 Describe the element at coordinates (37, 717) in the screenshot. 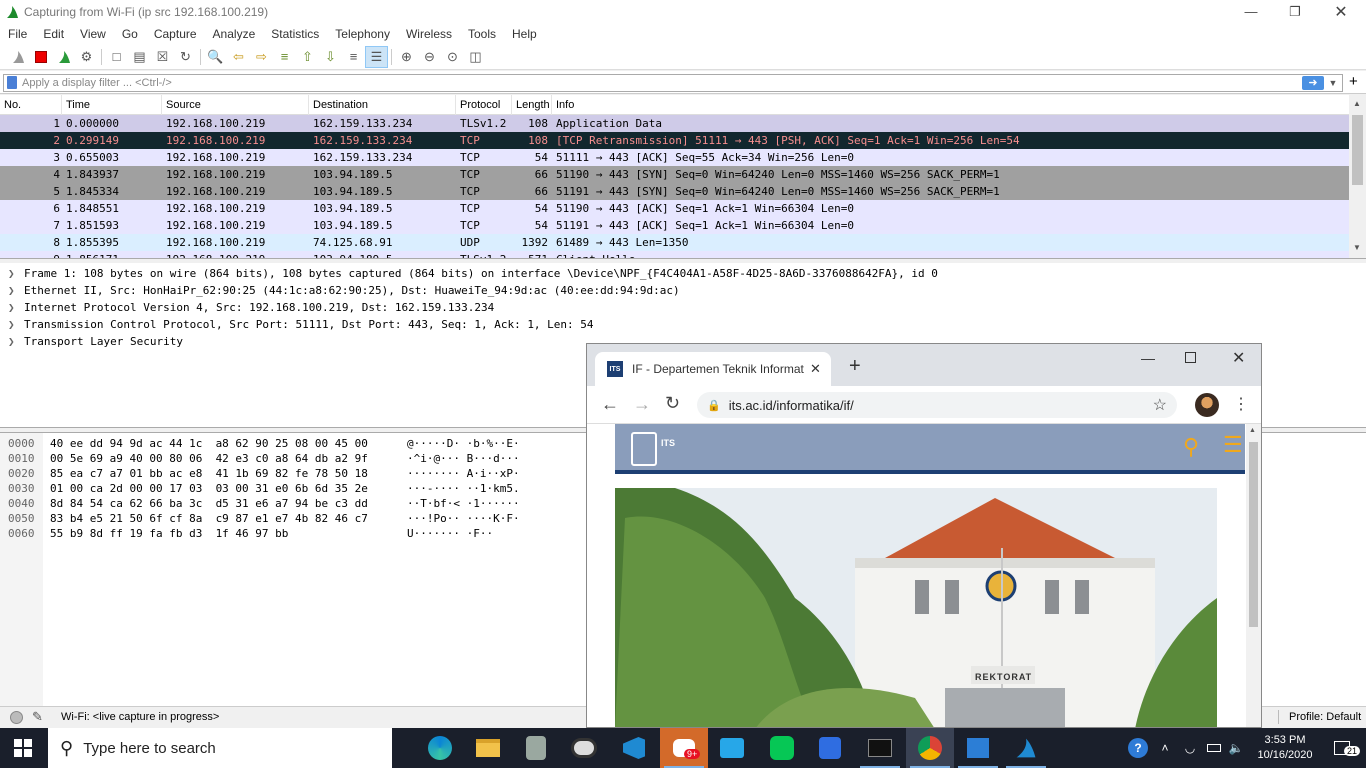

I see `edit-comment-icon: ✎` at that location.